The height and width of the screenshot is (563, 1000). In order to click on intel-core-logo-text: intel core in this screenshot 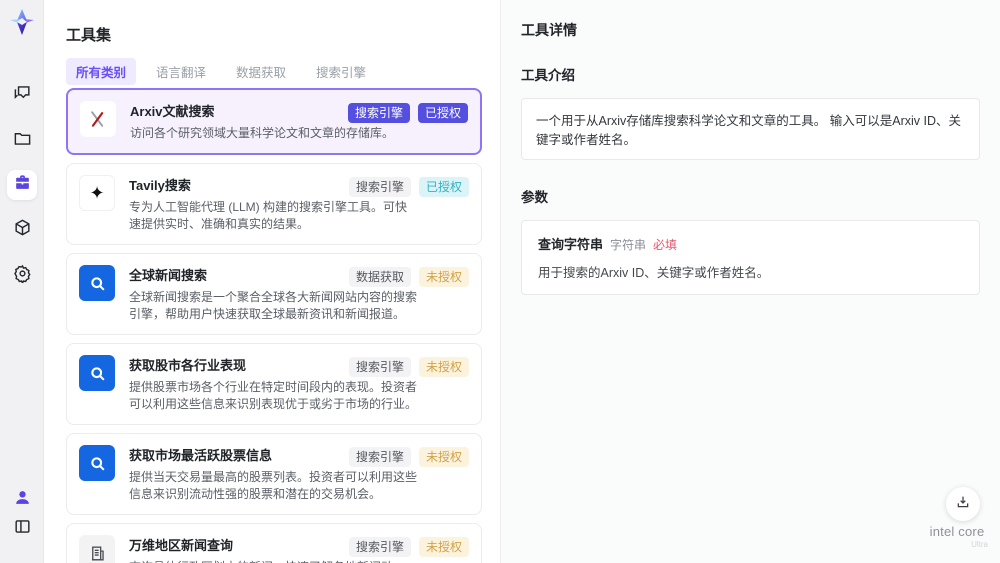, I will do `click(957, 531)`.